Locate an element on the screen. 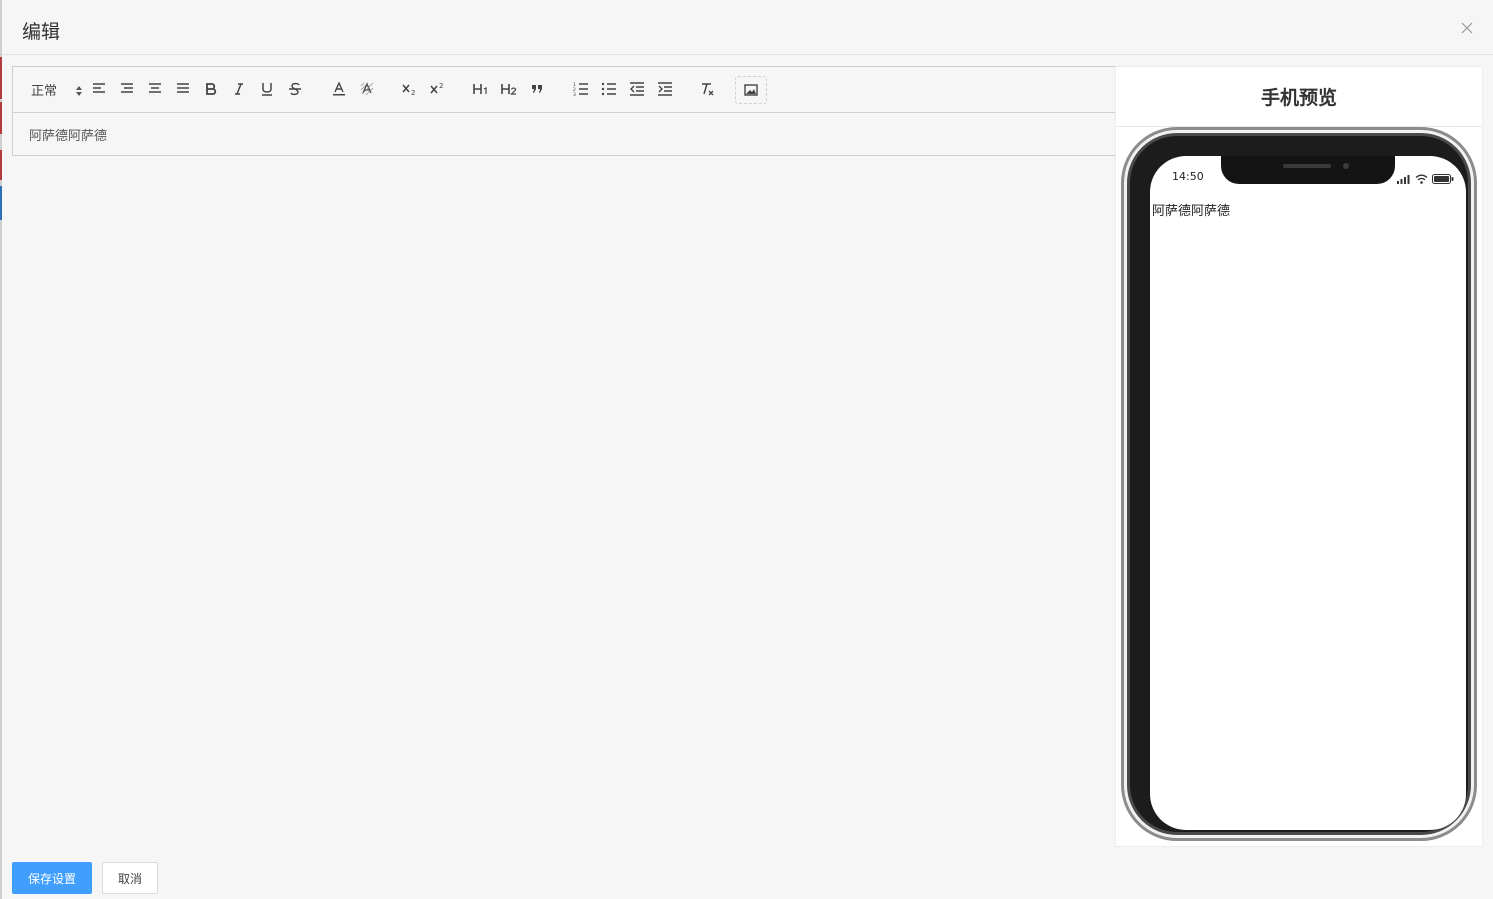 The width and height of the screenshot is (1493, 899). battery-icon is located at coordinates (1443, 178).